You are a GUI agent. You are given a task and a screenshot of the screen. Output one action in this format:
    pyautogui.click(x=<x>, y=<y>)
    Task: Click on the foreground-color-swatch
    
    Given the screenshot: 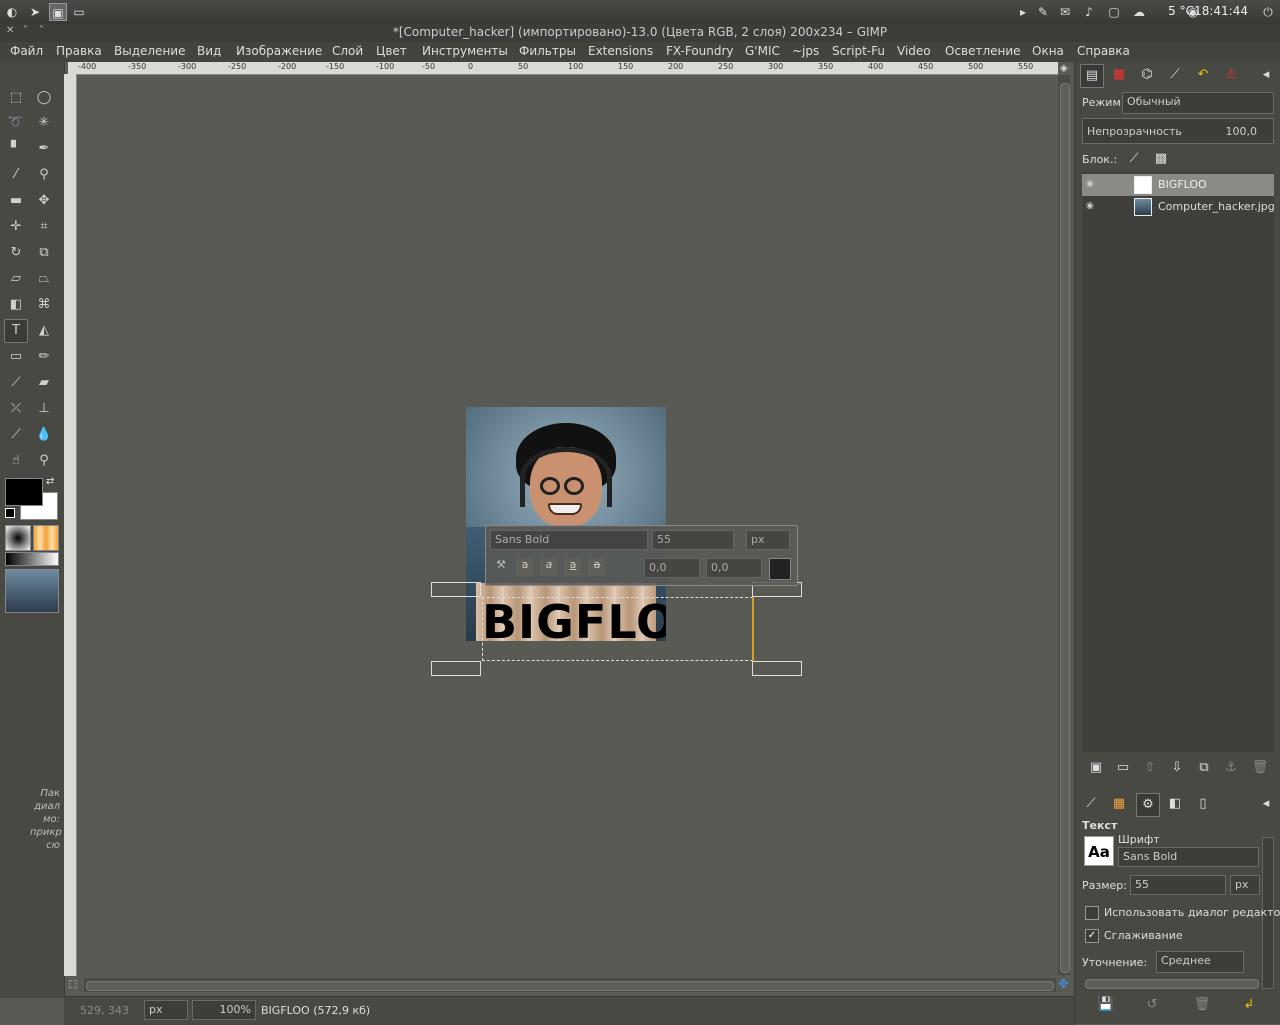 What is the action you would take?
    pyautogui.click(x=24, y=492)
    